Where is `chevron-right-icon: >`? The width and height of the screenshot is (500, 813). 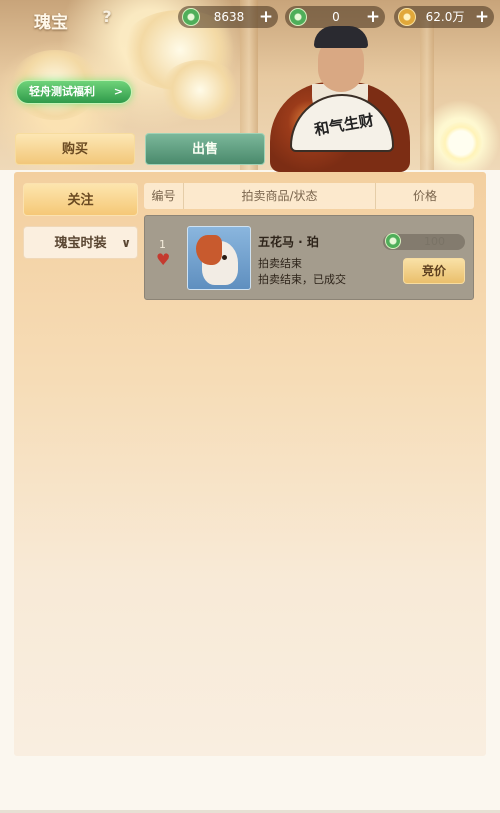 chevron-right-icon: > is located at coordinates (118, 91).